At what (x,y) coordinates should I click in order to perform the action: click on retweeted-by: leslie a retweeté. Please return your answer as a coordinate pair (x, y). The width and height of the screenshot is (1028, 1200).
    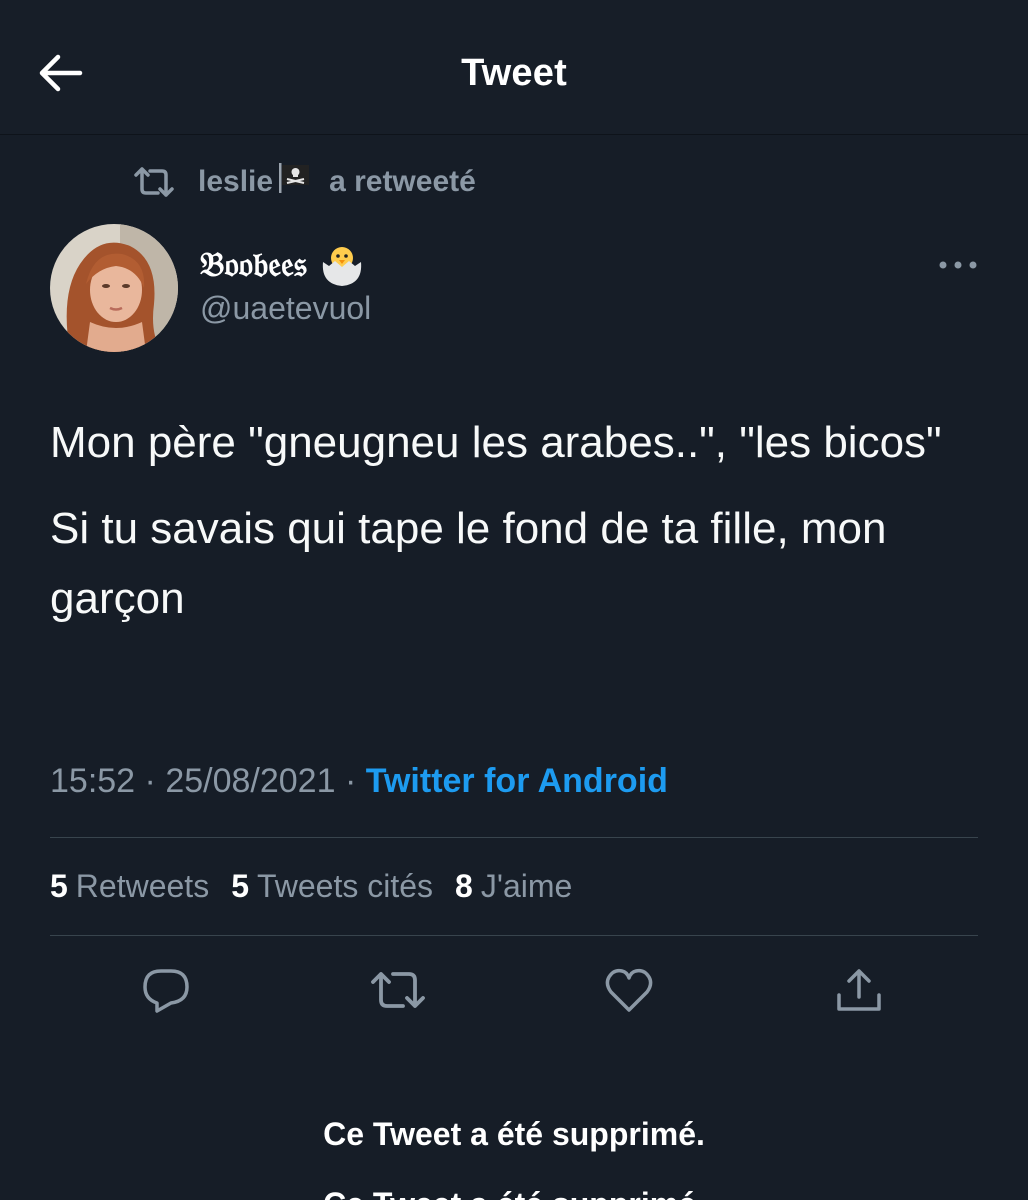
    Looking at the image, I should click on (304, 182).